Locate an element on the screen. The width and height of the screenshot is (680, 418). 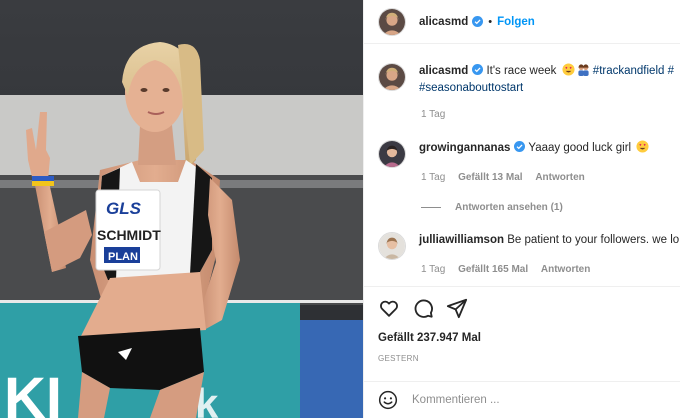
caption-time: 1 Tag is located at coordinates (433, 114).